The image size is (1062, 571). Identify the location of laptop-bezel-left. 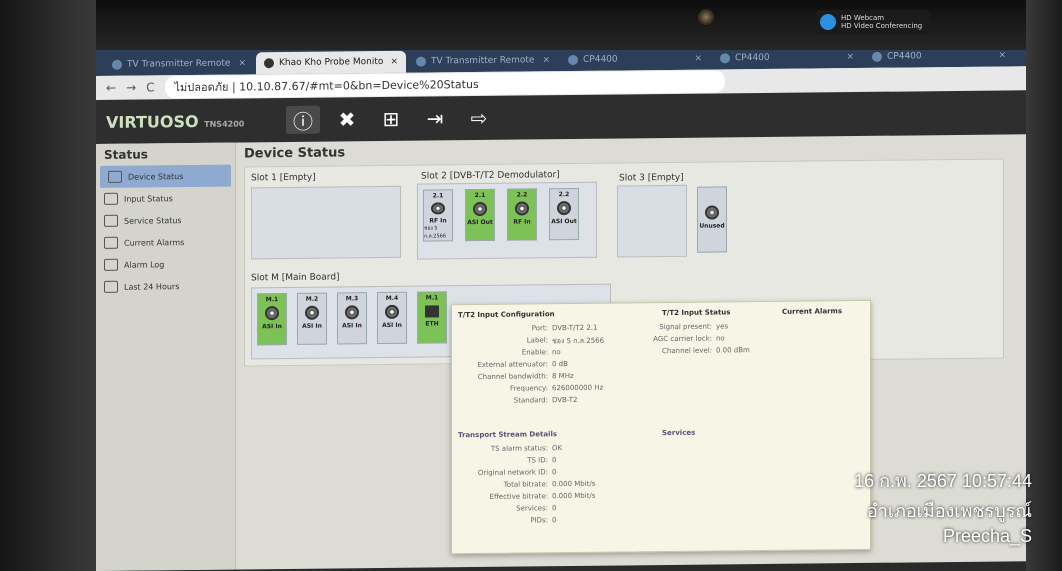
(48, 285).